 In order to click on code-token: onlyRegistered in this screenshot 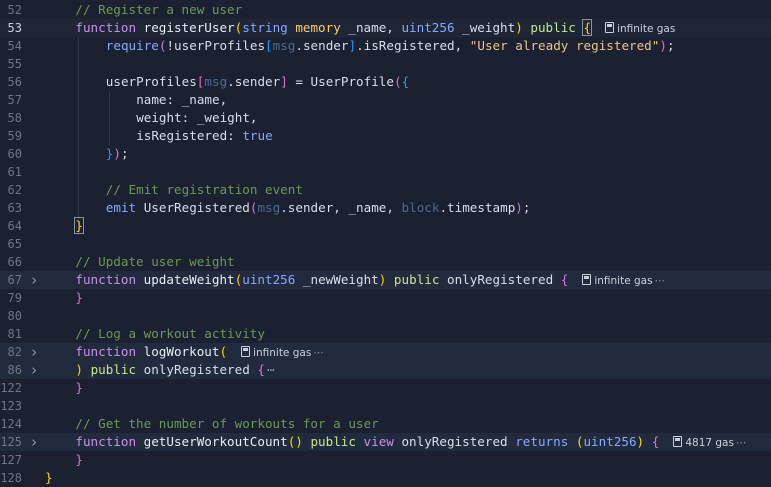, I will do `click(458, 441)`.